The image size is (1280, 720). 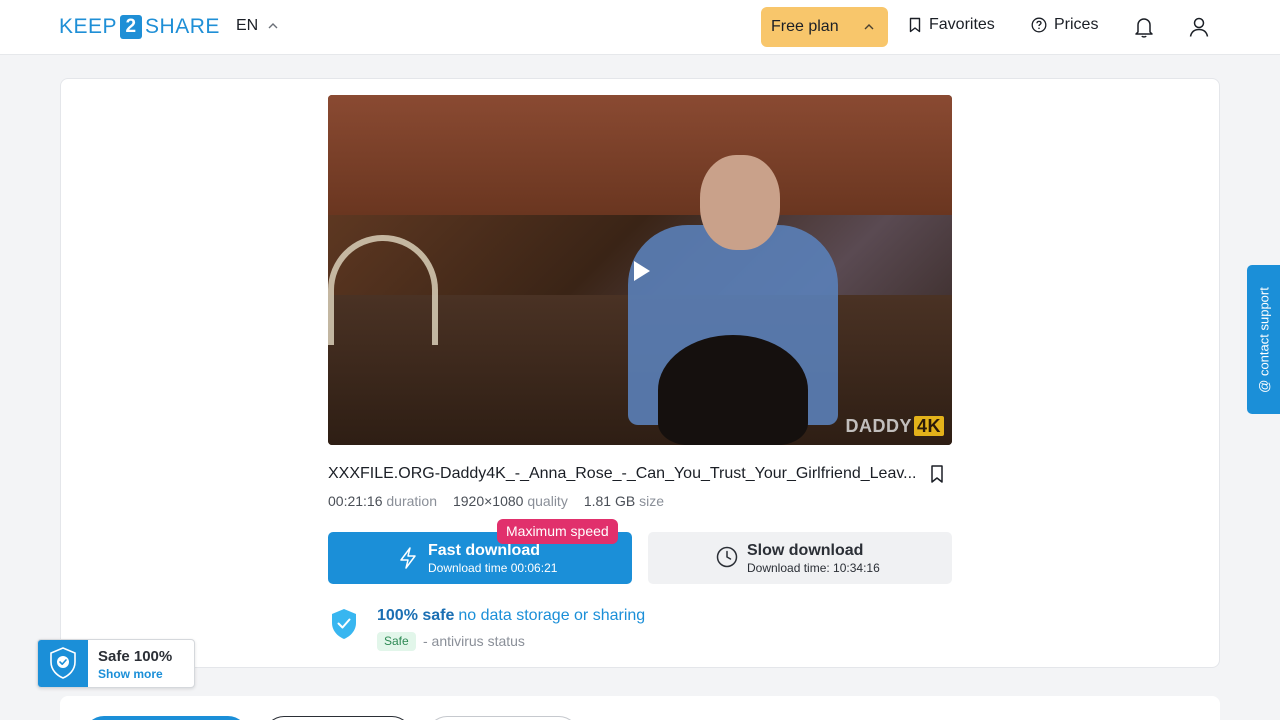 I want to click on prices-label: Prices, so click(x=1076, y=24).